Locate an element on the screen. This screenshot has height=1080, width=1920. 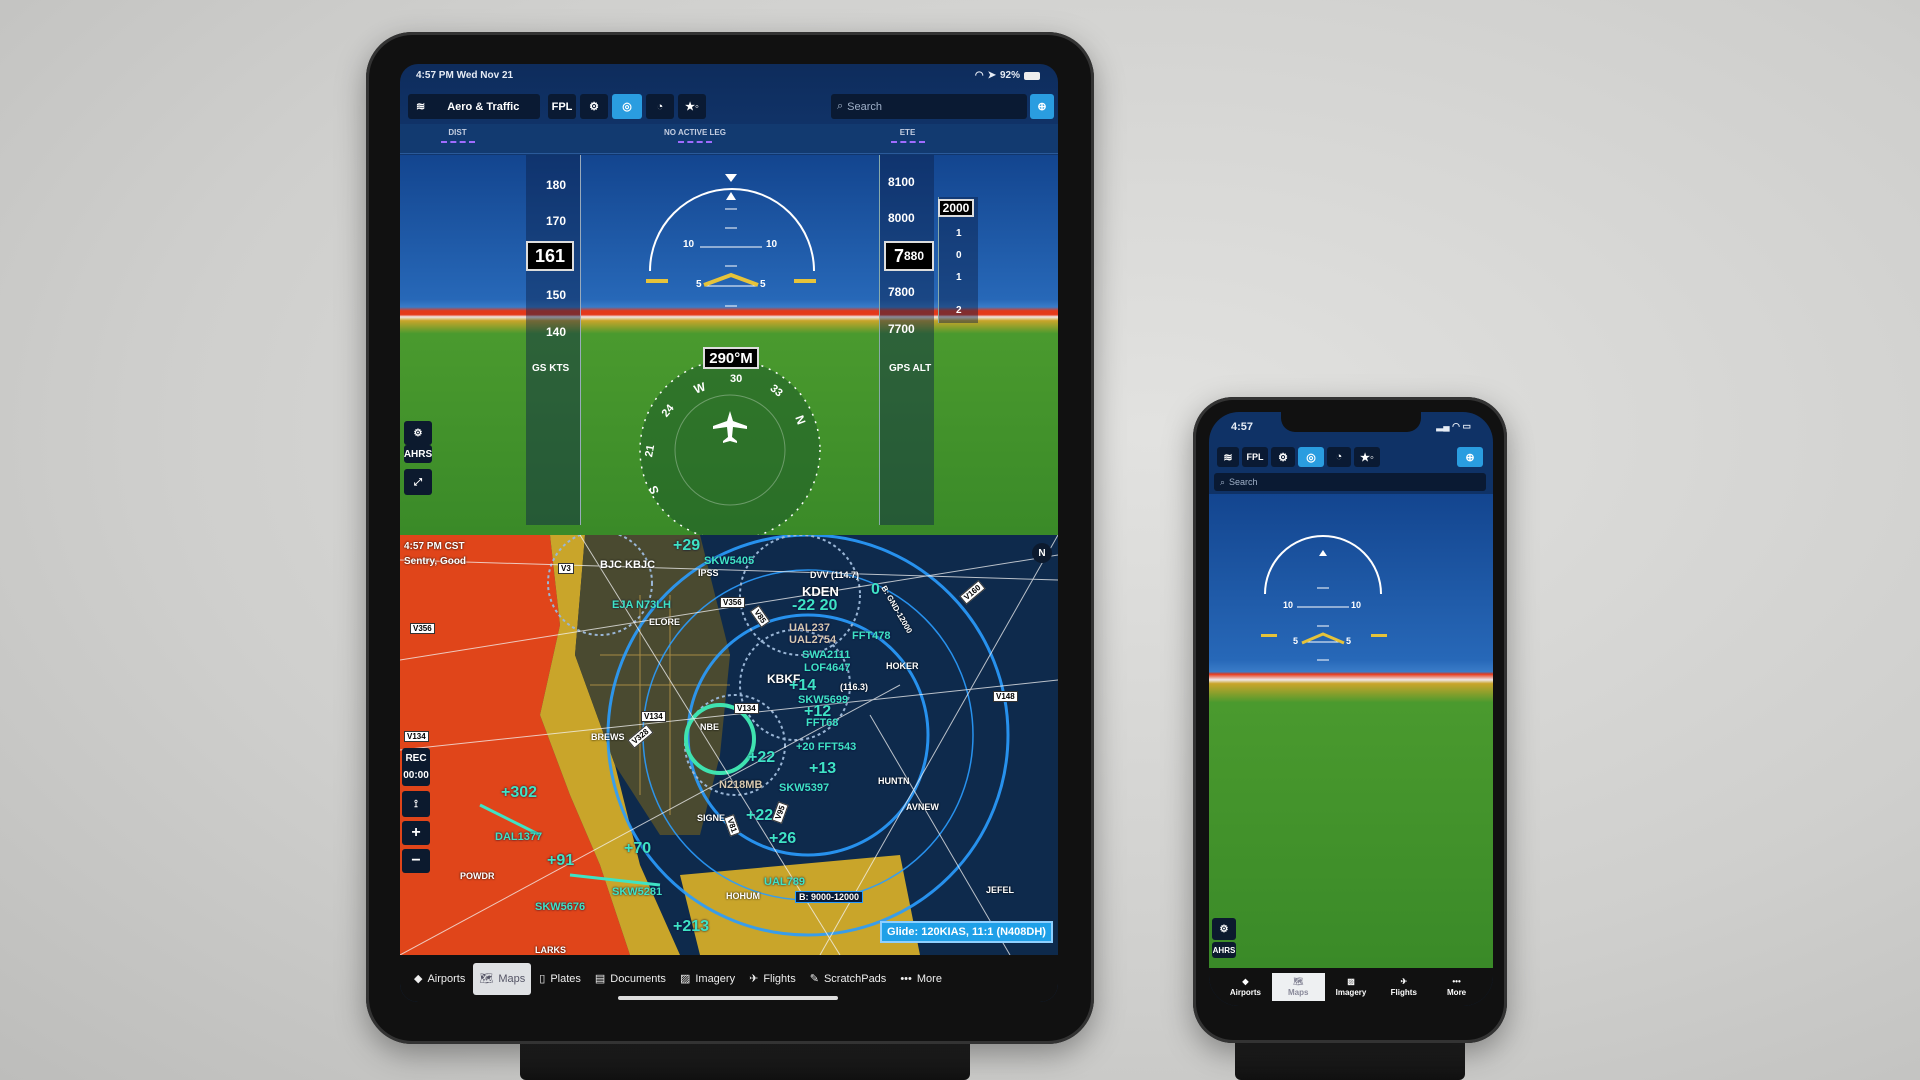
home-indicator is located at coordinates (728, 998).